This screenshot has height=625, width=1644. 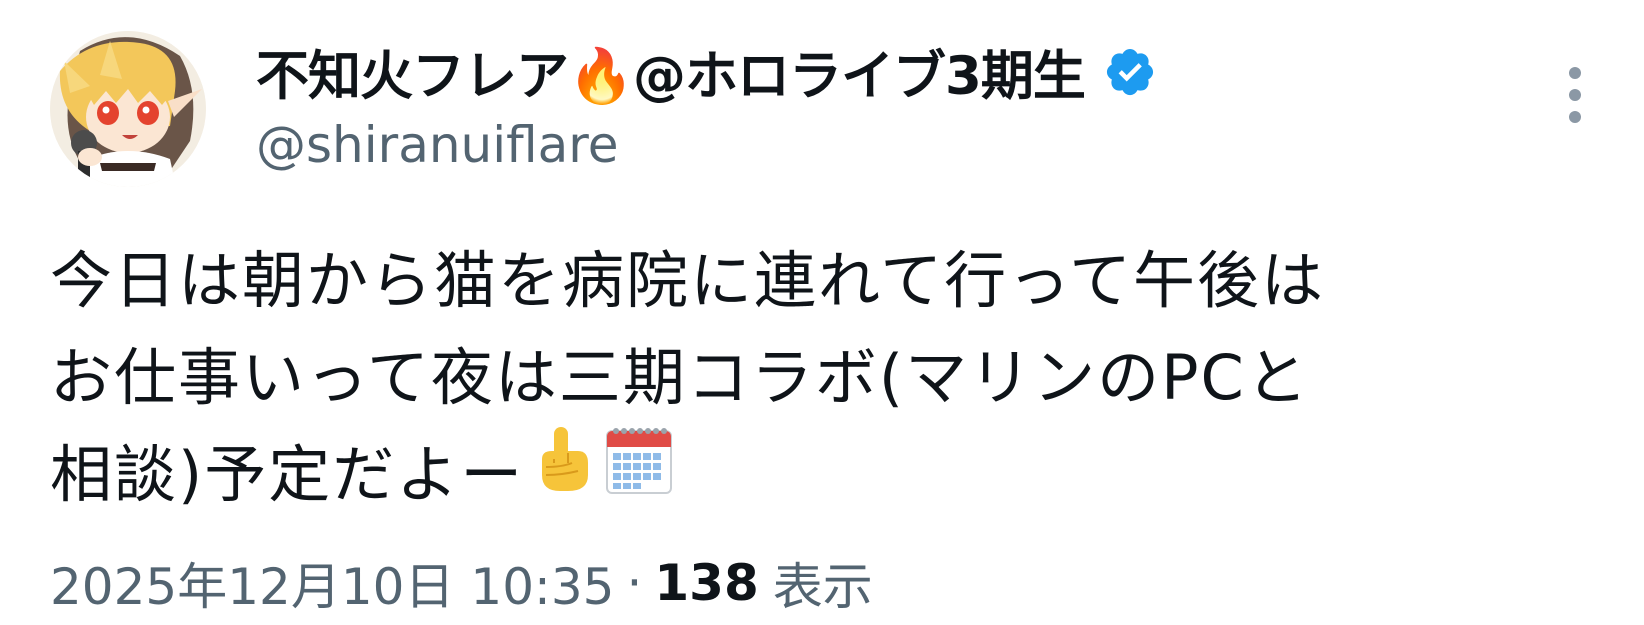 I want to click on author-avatar, so click(x=128, y=109).